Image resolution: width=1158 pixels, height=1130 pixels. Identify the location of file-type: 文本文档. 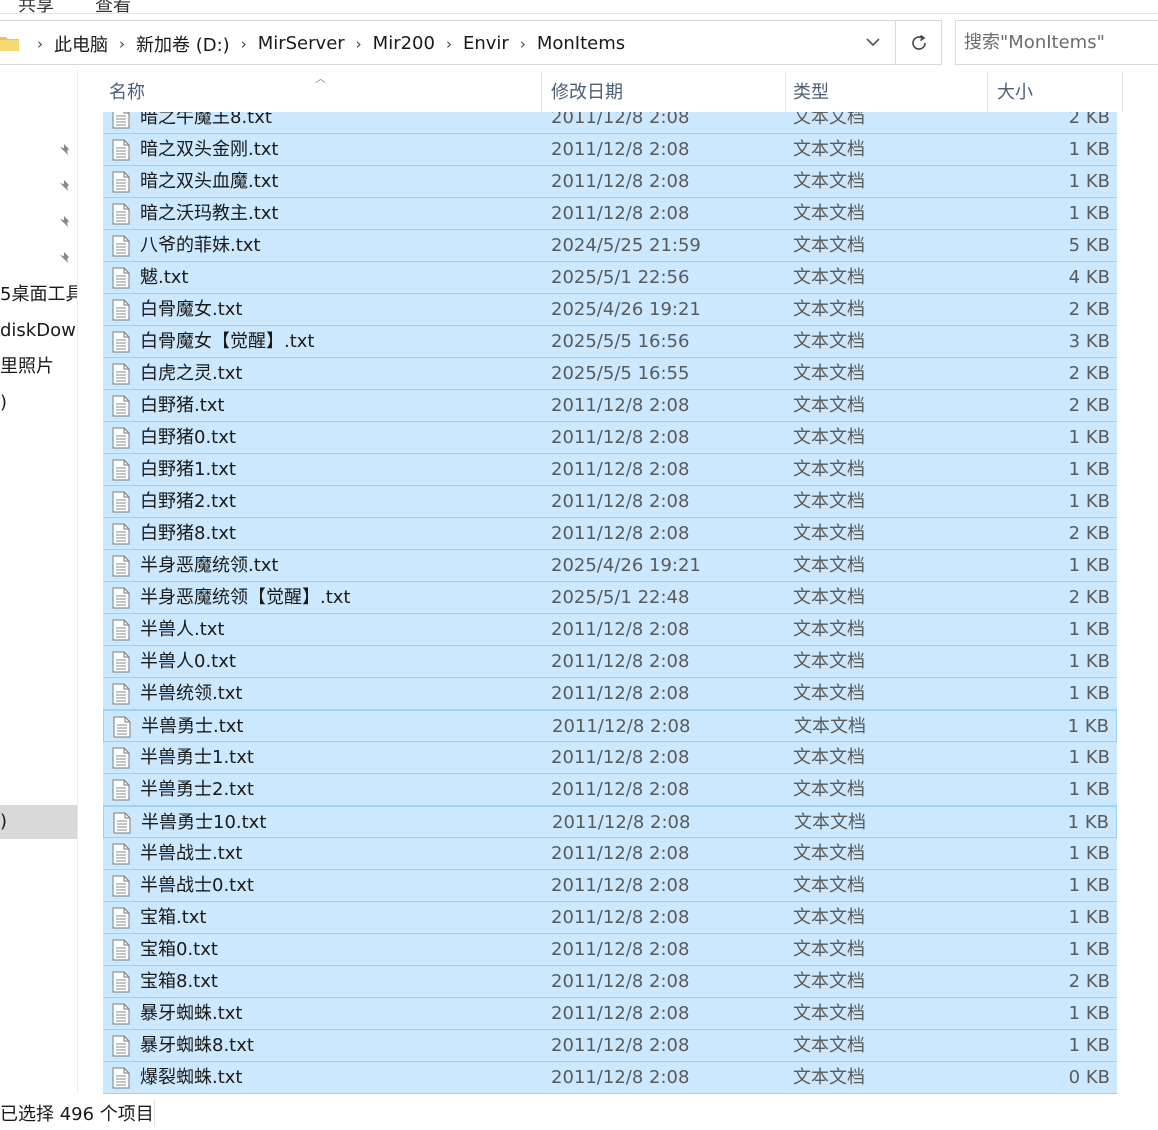
(829, 277).